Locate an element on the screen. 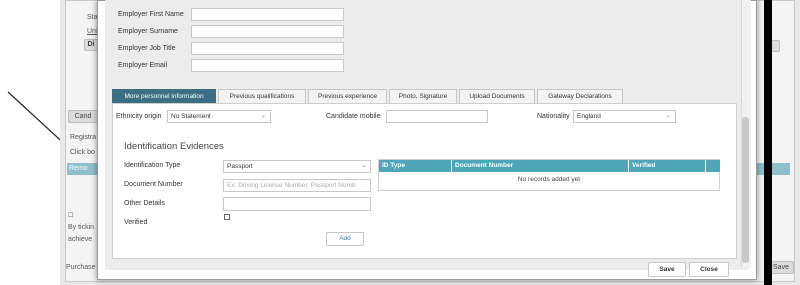 The image size is (800, 285). window-edge is located at coordinates (768, 142).